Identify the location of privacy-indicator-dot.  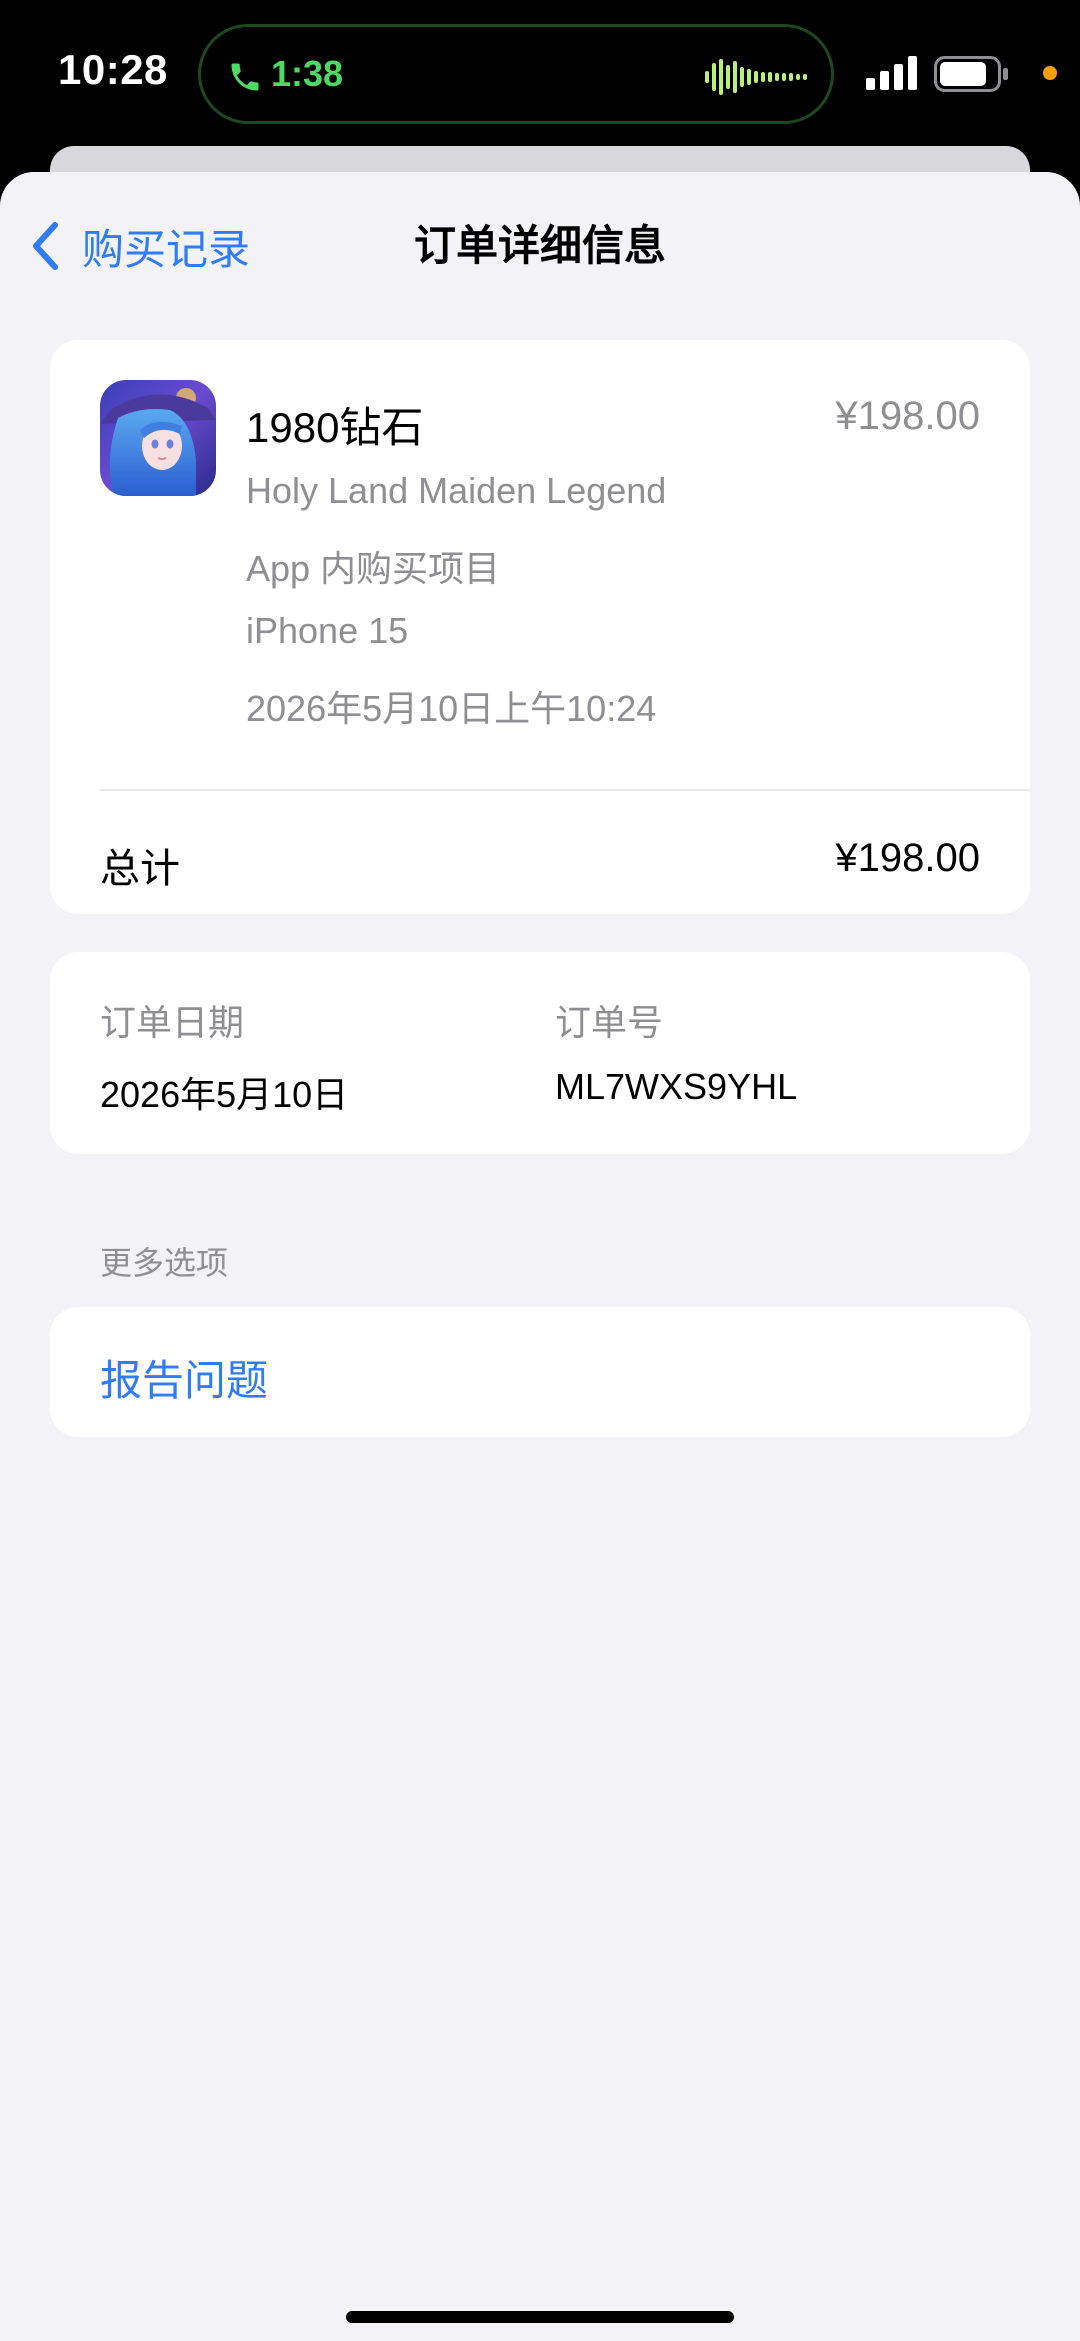
(1050, 73).